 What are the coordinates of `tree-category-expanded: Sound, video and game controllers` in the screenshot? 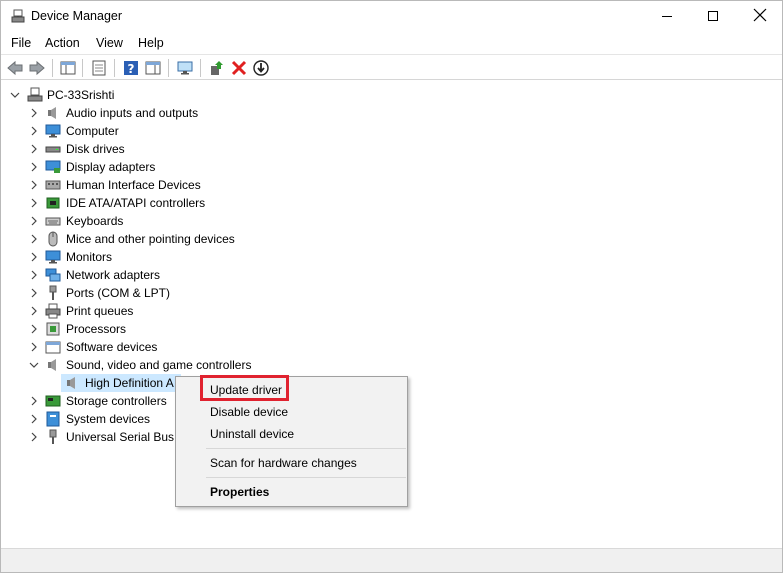 It's located at (201, 365).